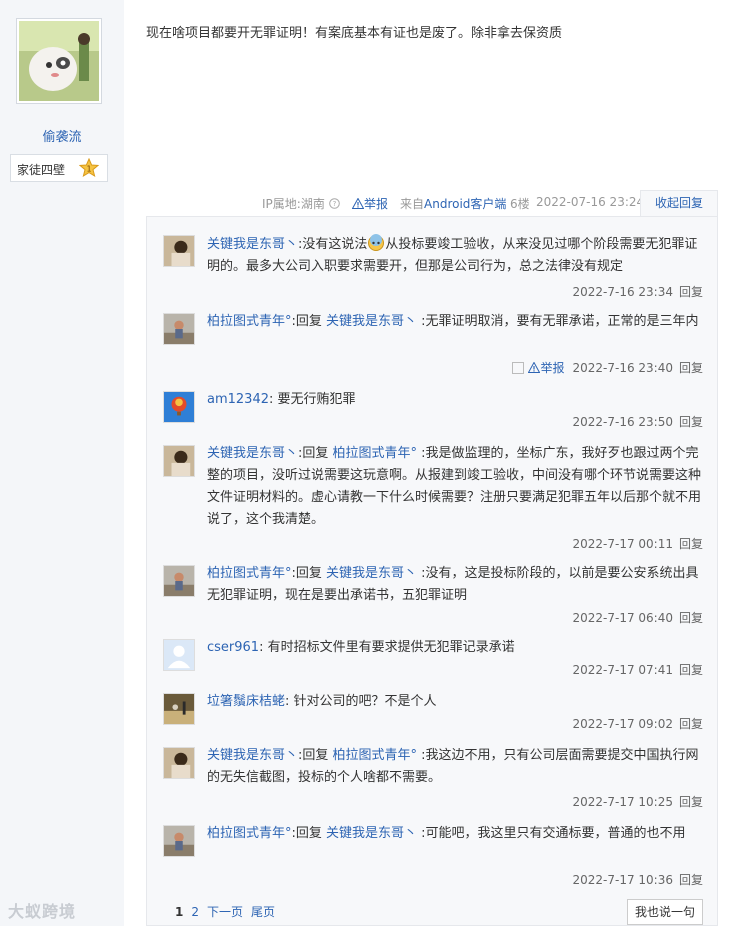 This screenshot has height=926, width=732. I want to click on ip-location: IP属地:湖南 ?, so click(301, 203).